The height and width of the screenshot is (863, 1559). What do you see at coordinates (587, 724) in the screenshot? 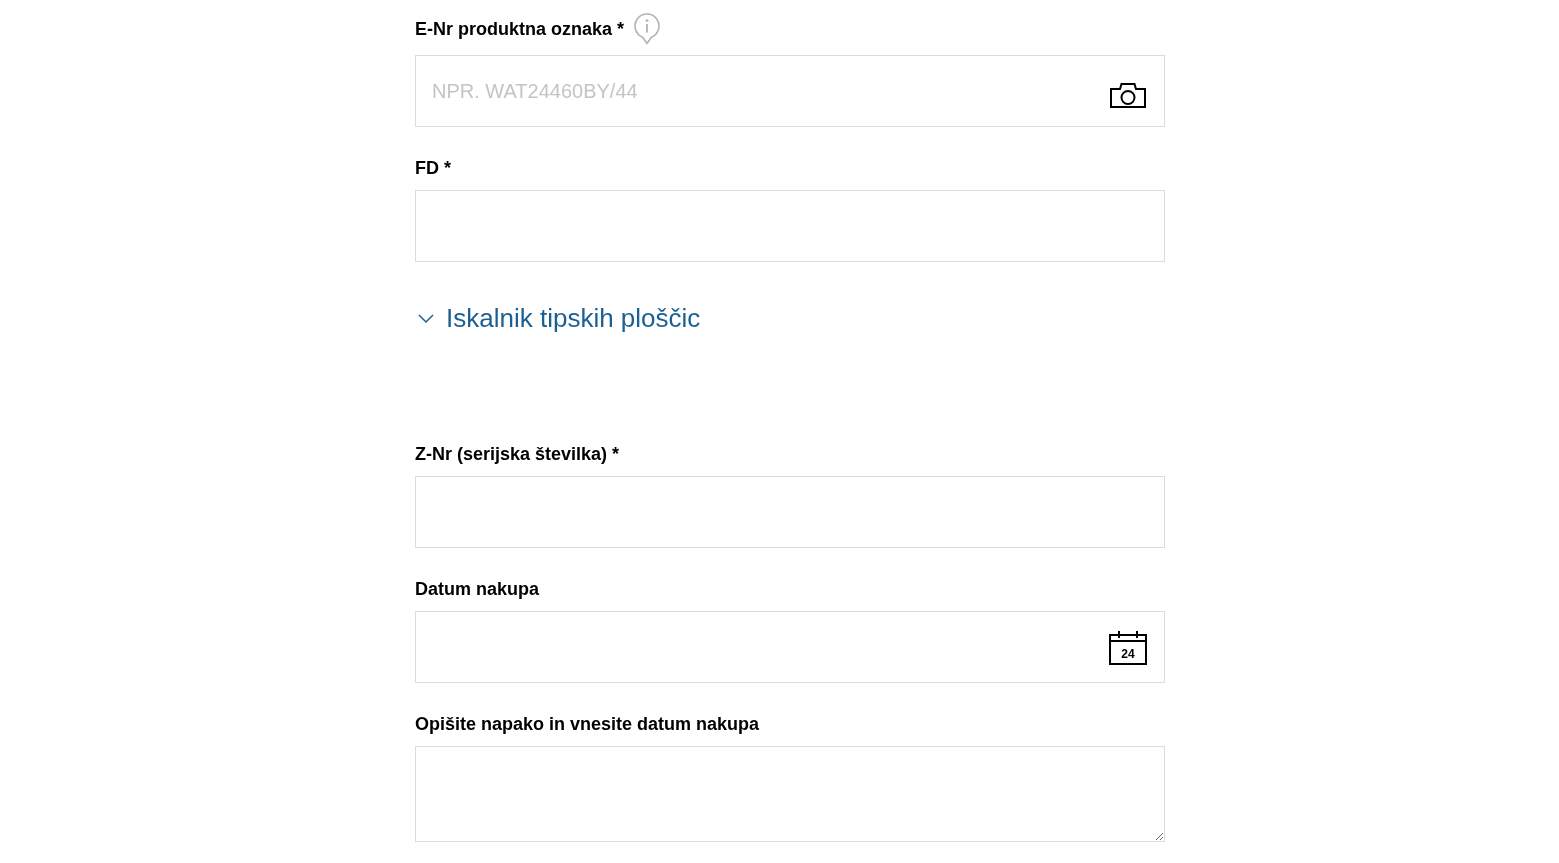
I see `field-label: Opišite napako in vnesite datum nakupa` at bounding box center [587, 724].